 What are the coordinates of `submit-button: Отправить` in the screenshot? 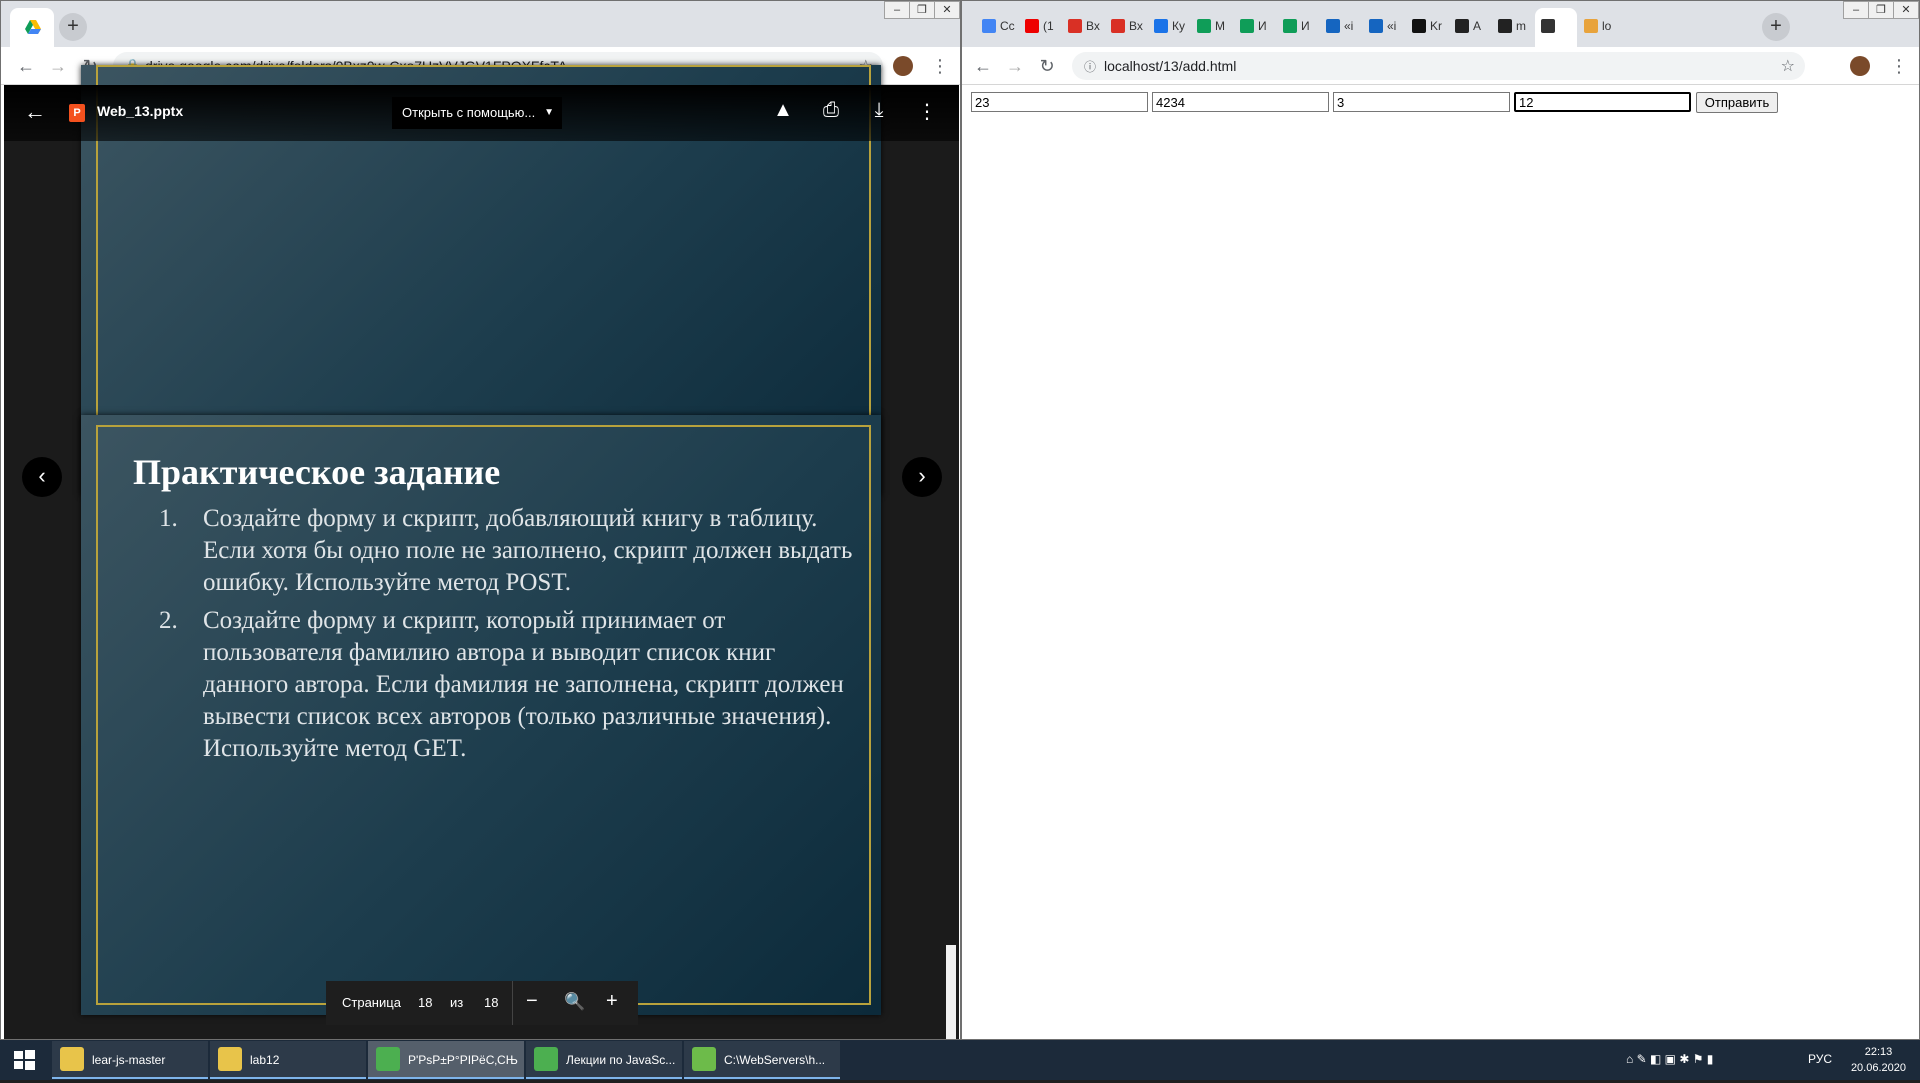 It's located at (1737, 102).